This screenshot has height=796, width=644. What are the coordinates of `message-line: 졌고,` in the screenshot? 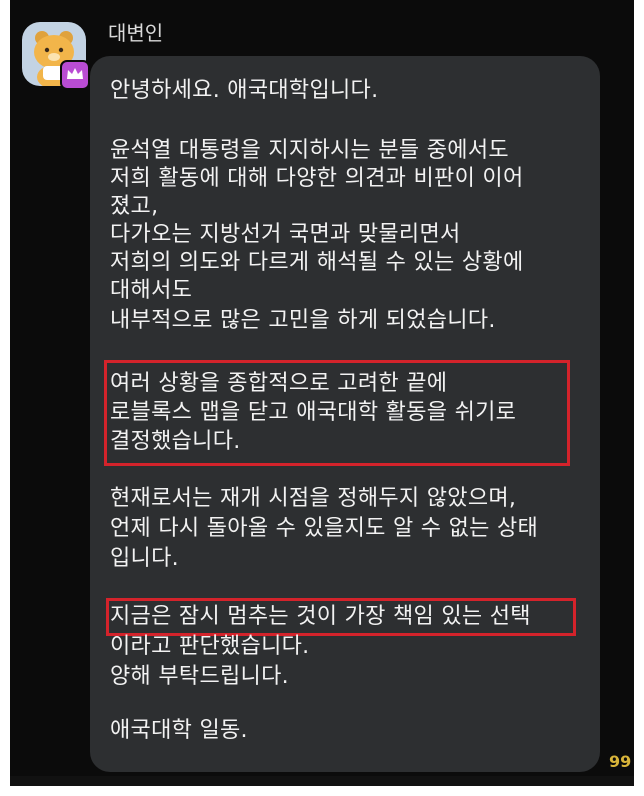 It's located at (134, 206).